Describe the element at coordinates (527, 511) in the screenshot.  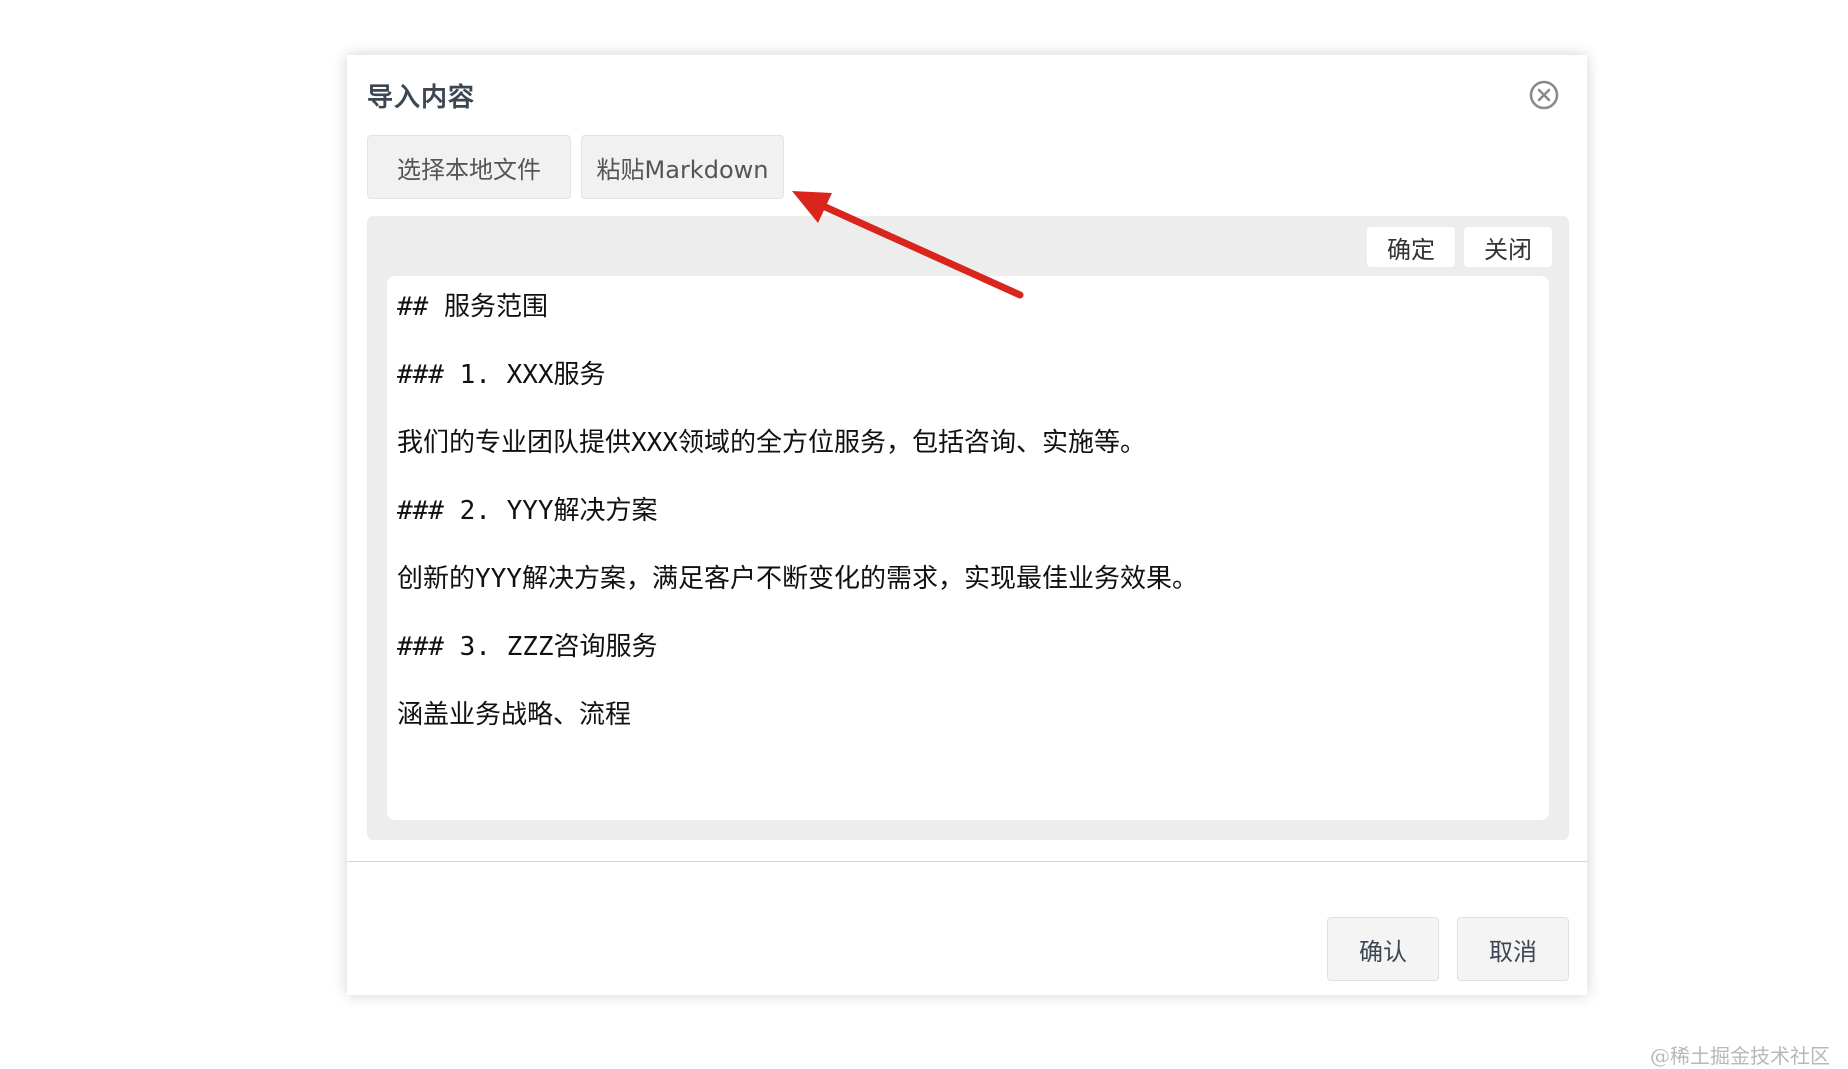
I see `editor-line: ### 2. YYY解决方案` at that location.